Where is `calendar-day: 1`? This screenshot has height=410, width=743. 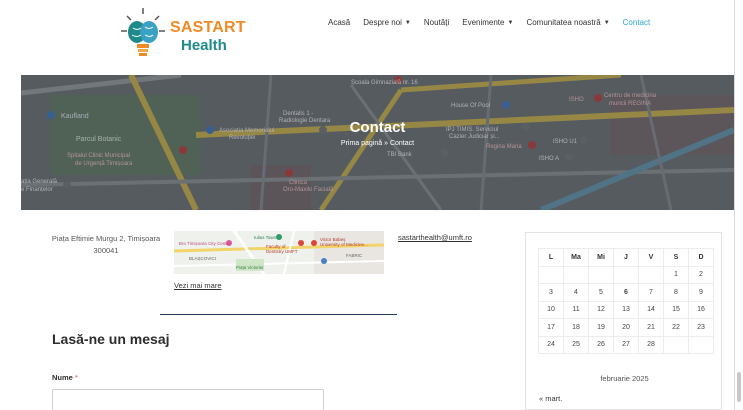
calendar-day: 1 is located at coordinates (676, 274).